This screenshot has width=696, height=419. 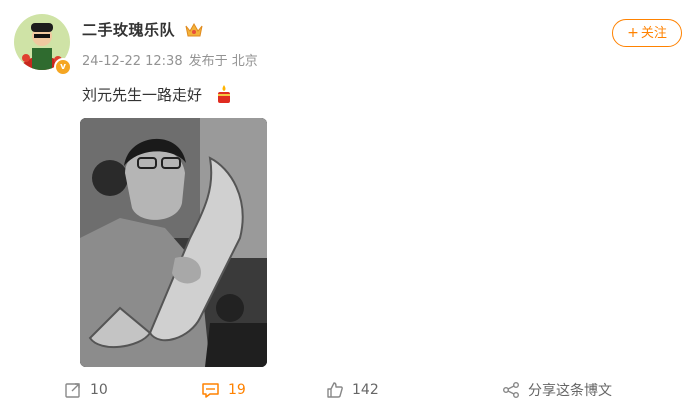 I want to click on candle-emoji-icon, so click(x=224, y=96).